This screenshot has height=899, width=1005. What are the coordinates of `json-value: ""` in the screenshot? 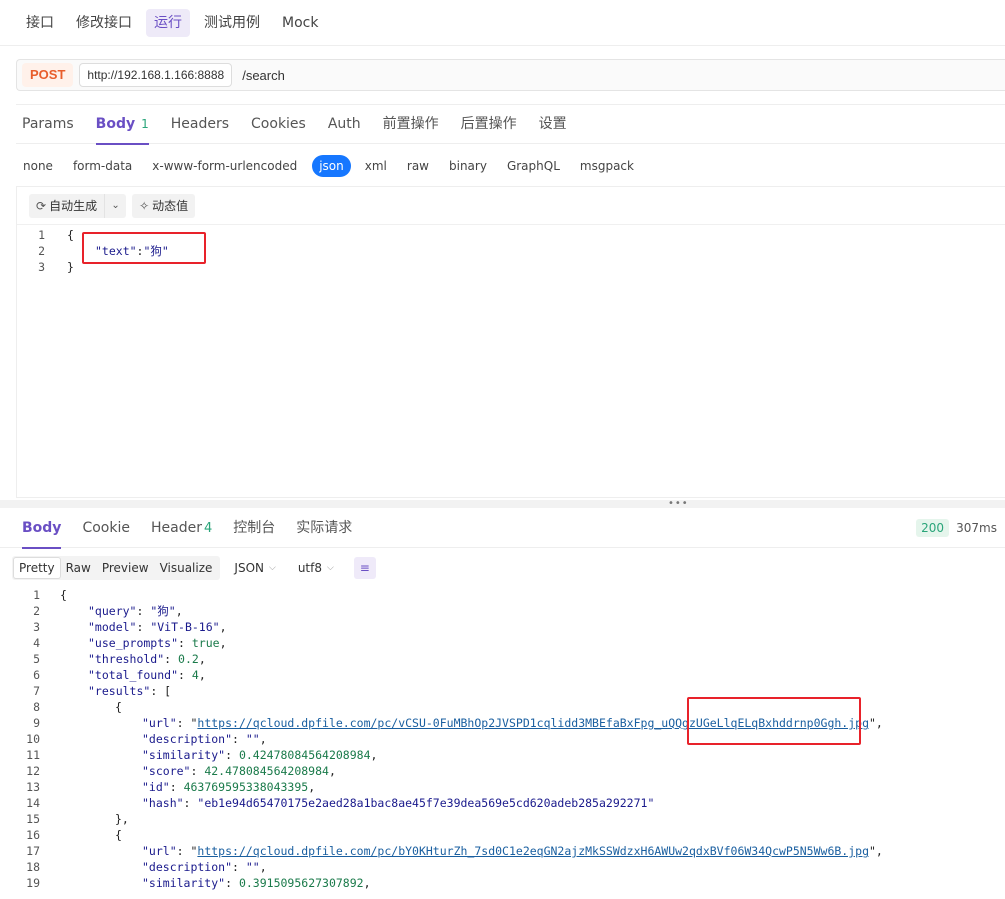 It's located at (252, 867).